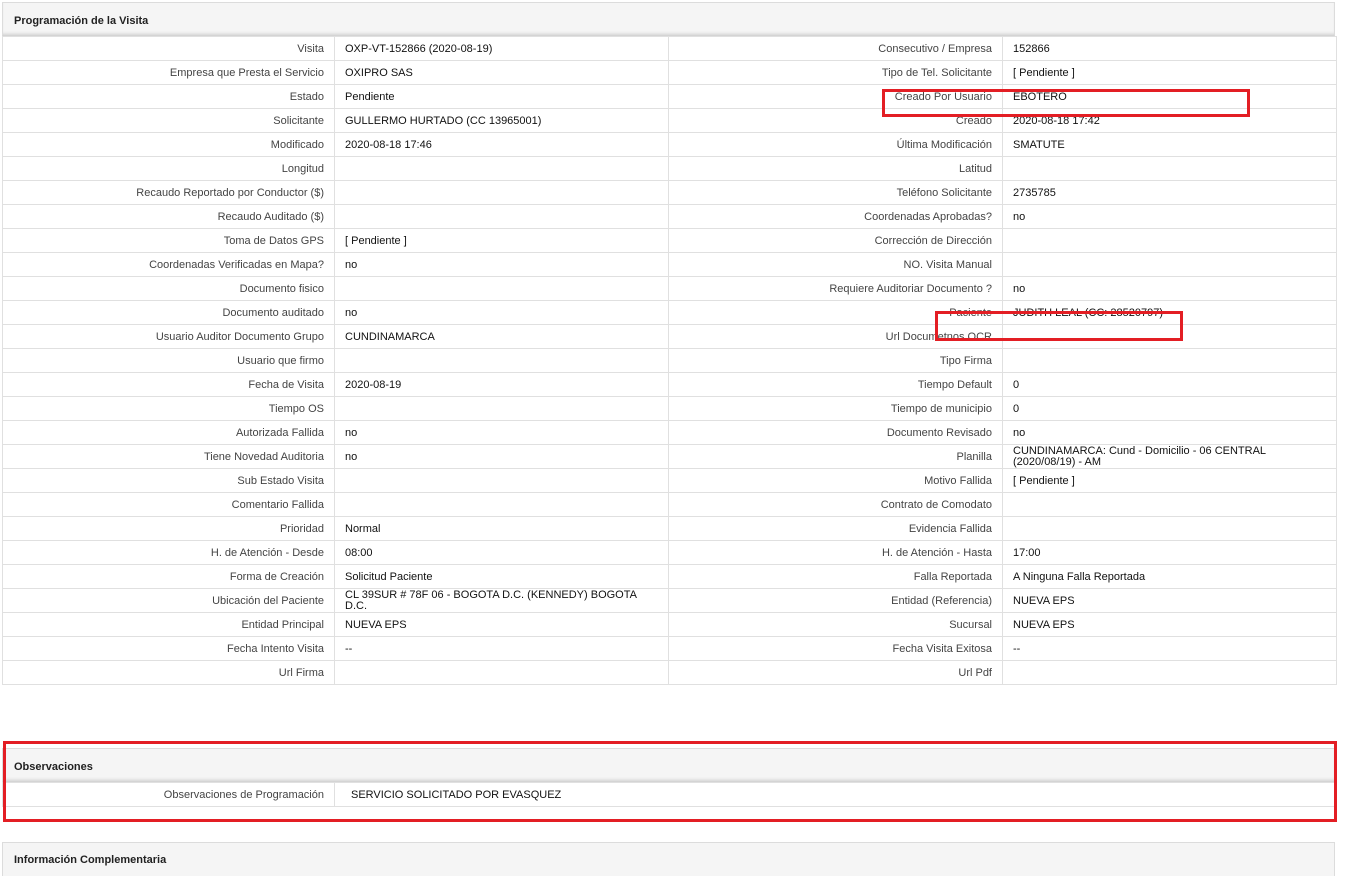  Describe the element at coordinates (168, 504) in the screenshot. I see `field-label: Comentario Fallida` at that location.